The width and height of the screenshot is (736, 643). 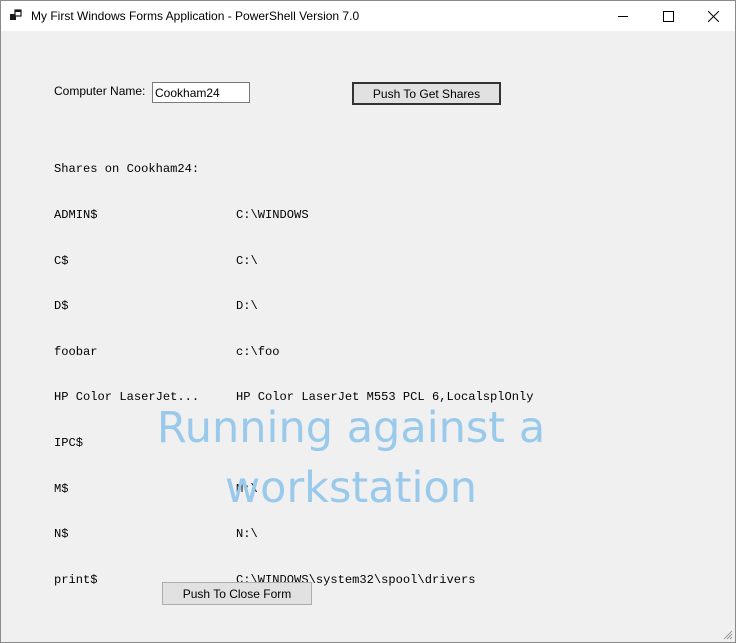 What do you see at coordinates (351, 458) in the screenshot?
I see `status-banner: Running against a workstation` at bounding box center [351, 458].